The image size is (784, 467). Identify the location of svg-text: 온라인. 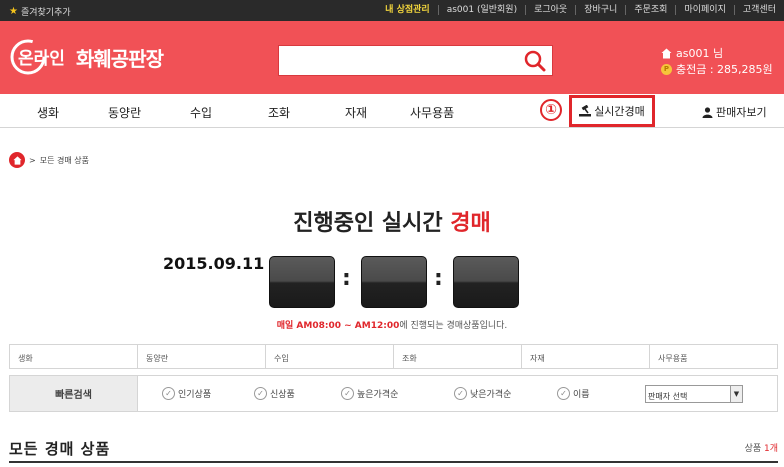
(41, 59).